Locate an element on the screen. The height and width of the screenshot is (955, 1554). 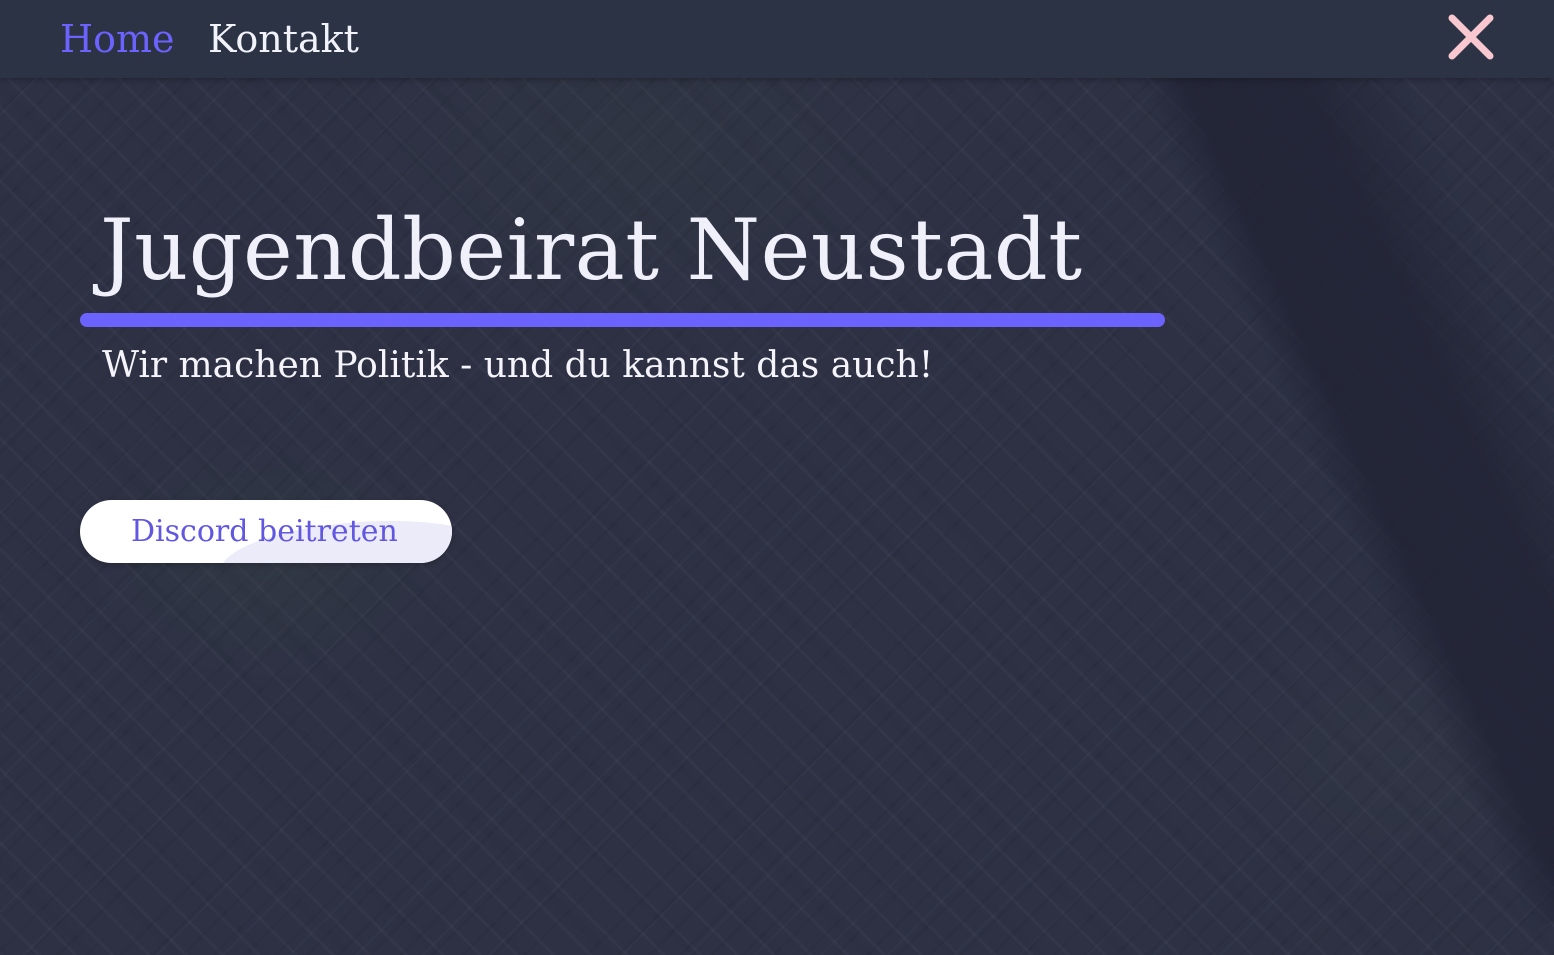
discord-join-label: Discord beitreten is located at coordinates (264, 531).